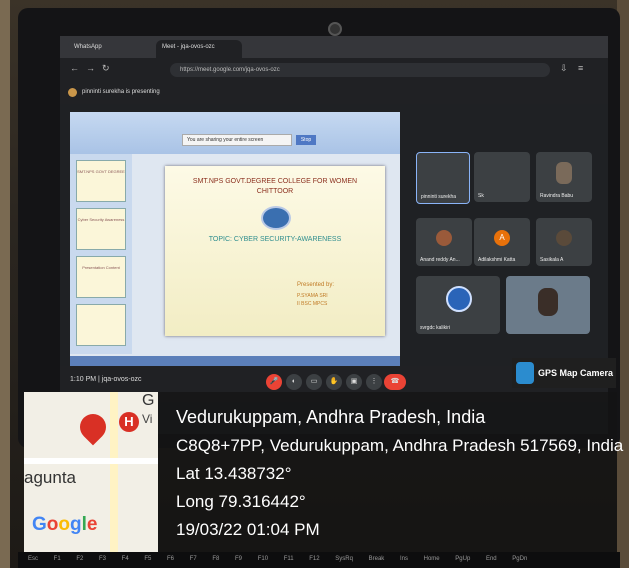 The width and height of the screenshot is (629, 568). I want to click on participant-name: Adilakshmi Katta, so click(497, 260).